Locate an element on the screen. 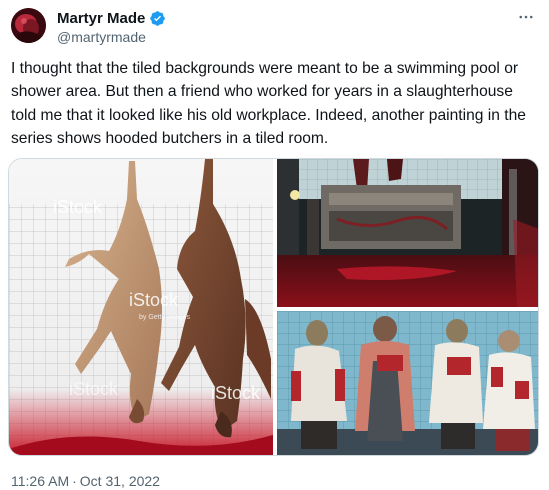 The height and width of the screenshot is (490, 549). handle: @martyrmade is located at coordinates (101, 37).